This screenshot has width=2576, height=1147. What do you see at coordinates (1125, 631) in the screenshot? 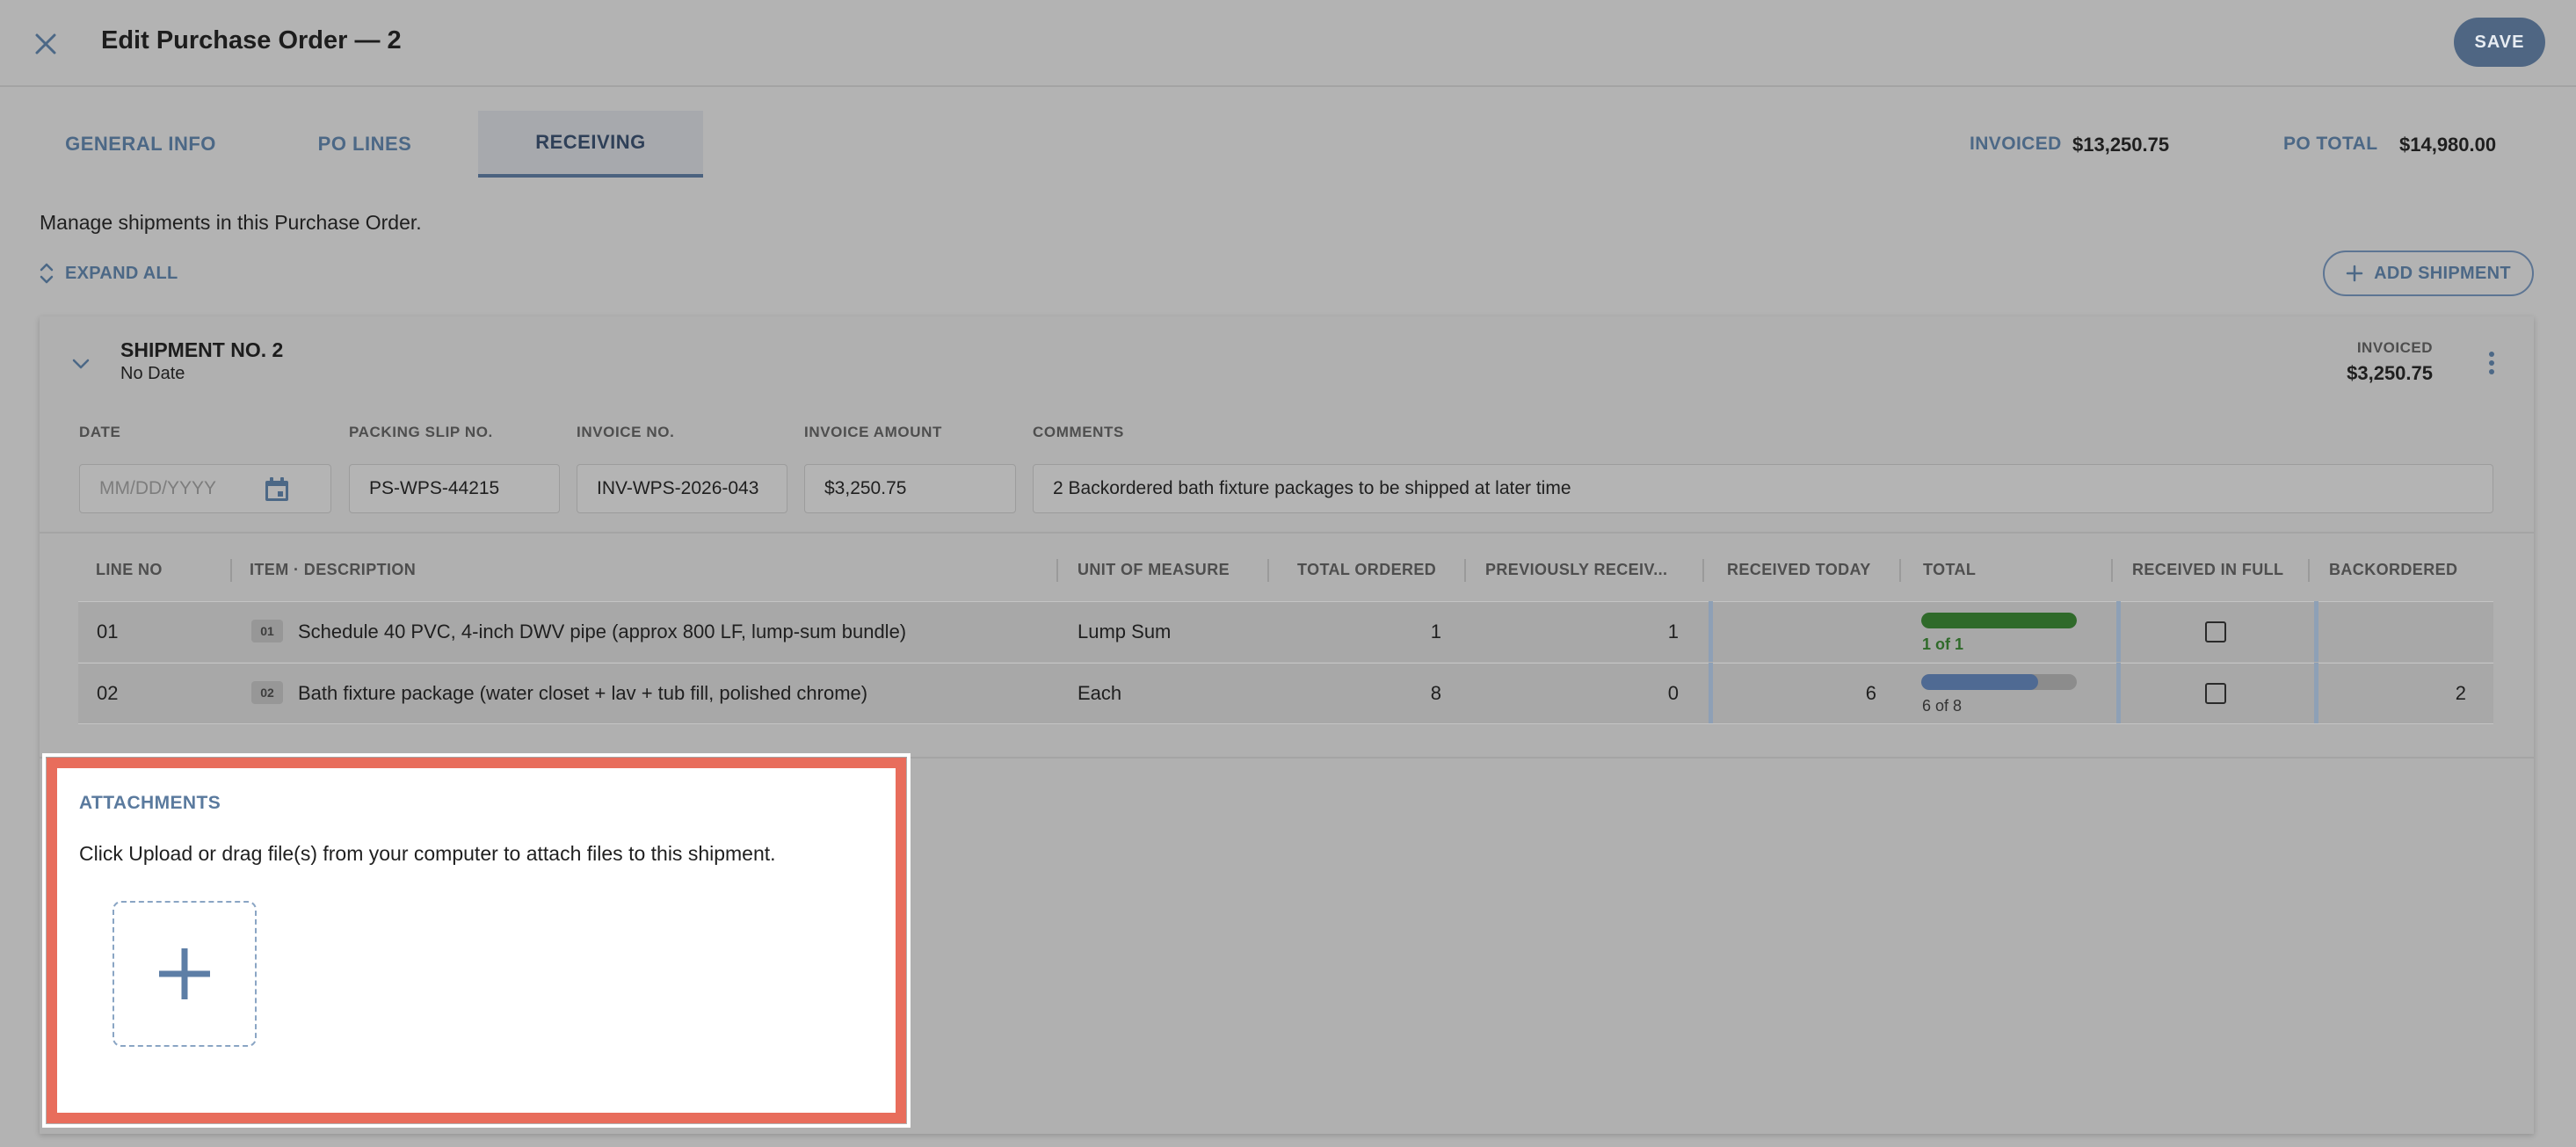
I see `uom-cell: Lump Sum` at bounding box center [1125, 631].